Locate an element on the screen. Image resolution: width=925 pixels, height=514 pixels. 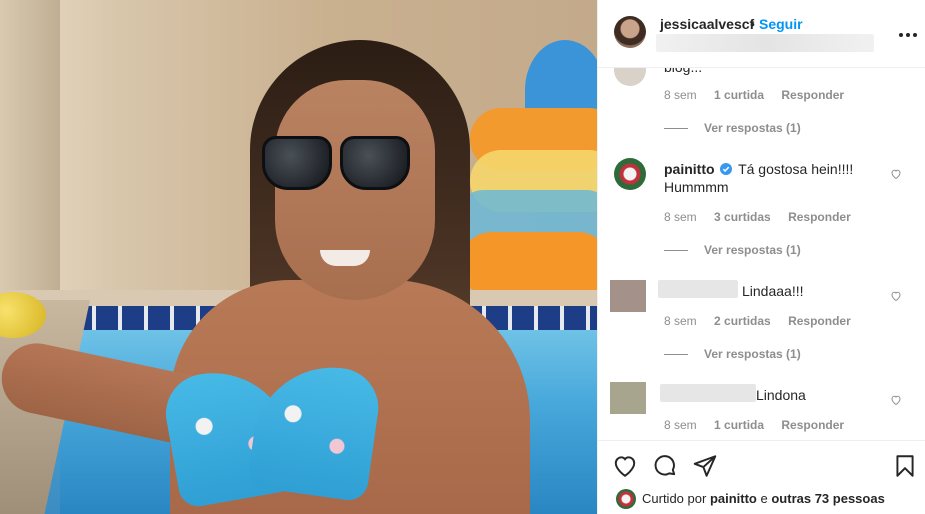
liked-by-text: Curtido por painitto e outras 73 pessoas is located at coordinates (763, 498).